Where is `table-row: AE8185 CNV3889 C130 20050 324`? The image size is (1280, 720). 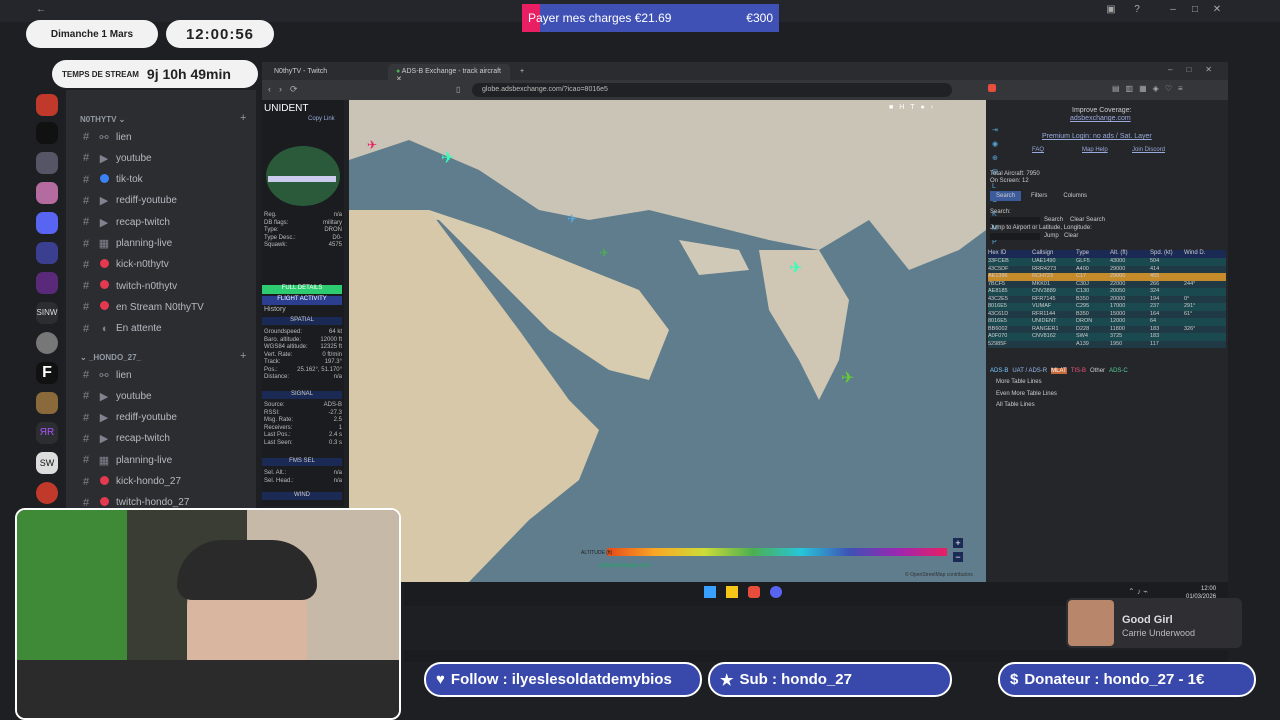
table-row: AE8185 CNV3889 C130 20050 324 is located at coordinates (1107, 292).